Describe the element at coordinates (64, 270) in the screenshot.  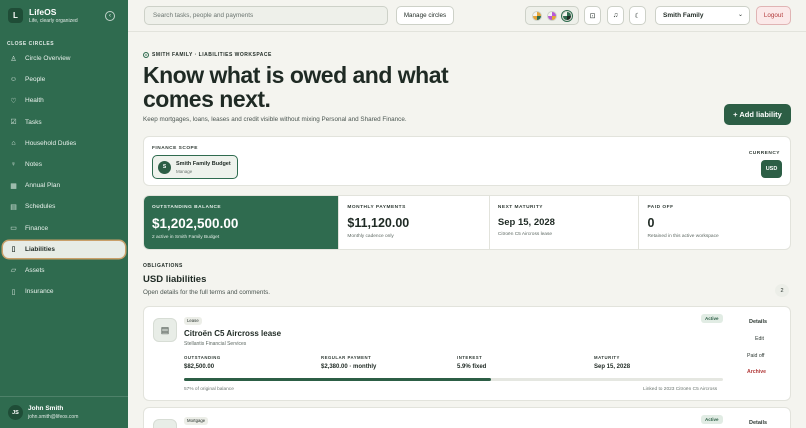
I see `sidebar-item-assets: ▱ Assets` at that location.